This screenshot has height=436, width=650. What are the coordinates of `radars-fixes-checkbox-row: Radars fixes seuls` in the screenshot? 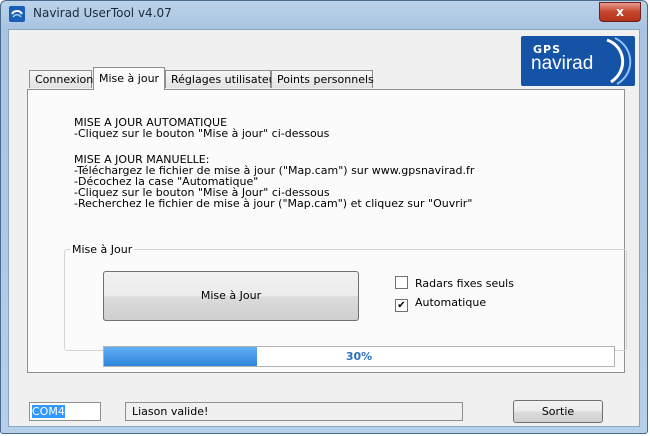 It's located at (454, 283).